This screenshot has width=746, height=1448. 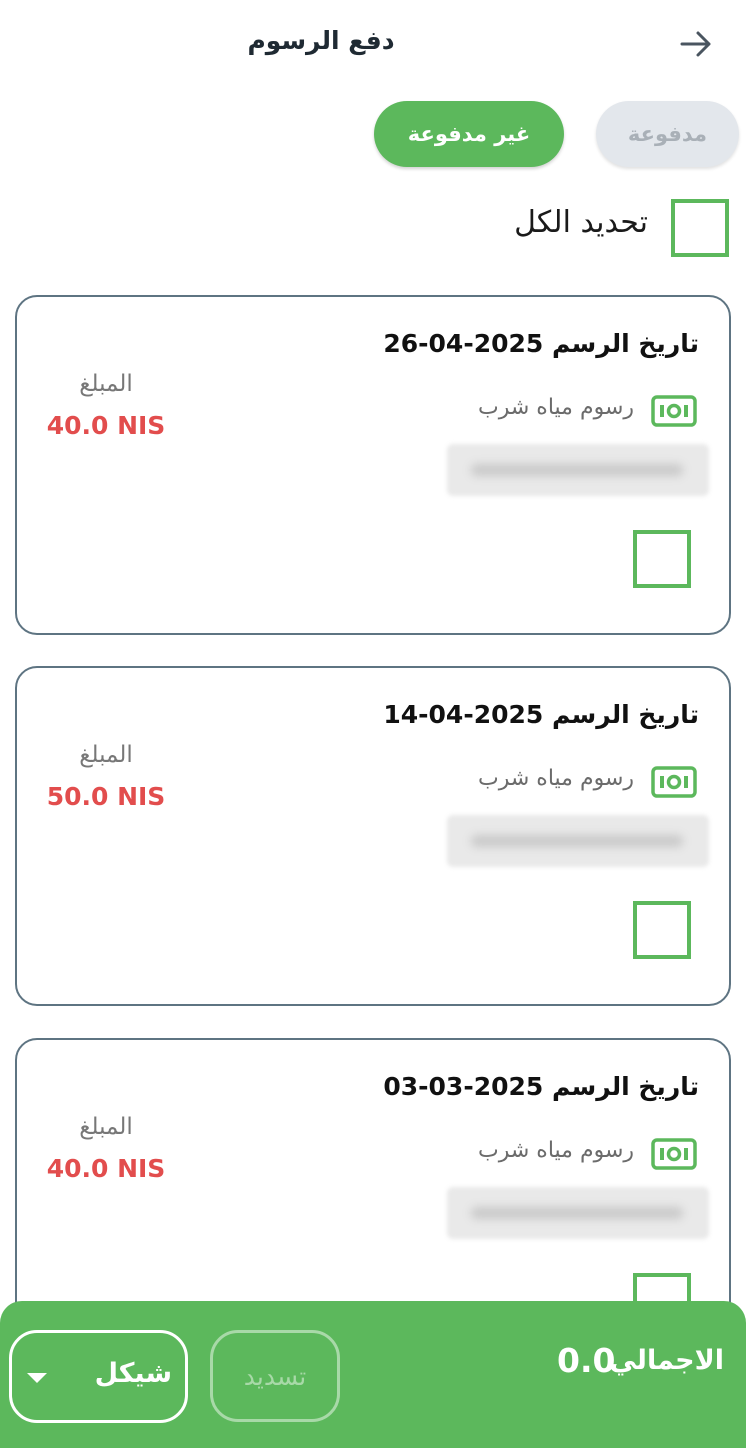 I want to click on app-bar: دفع الرسوم, so click(x=373, y=45).